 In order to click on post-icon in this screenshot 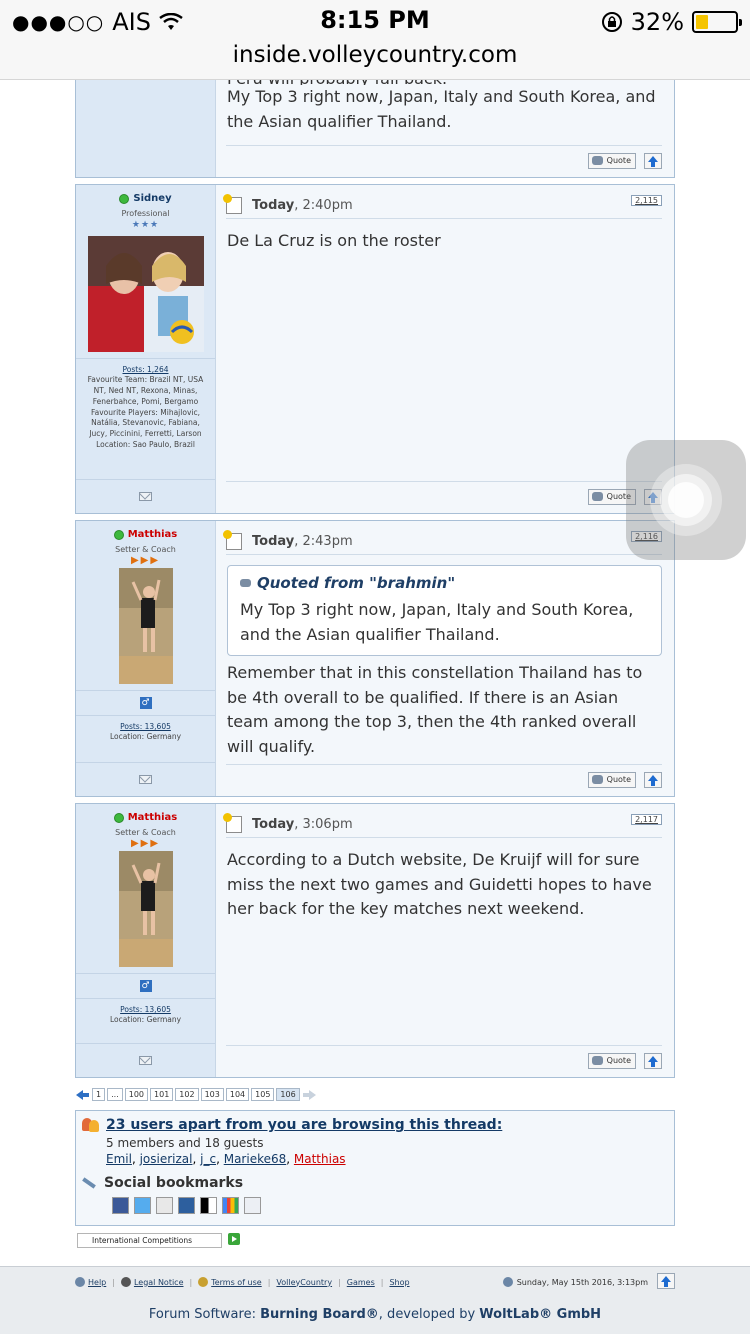, I will do `click(232, 823)`.